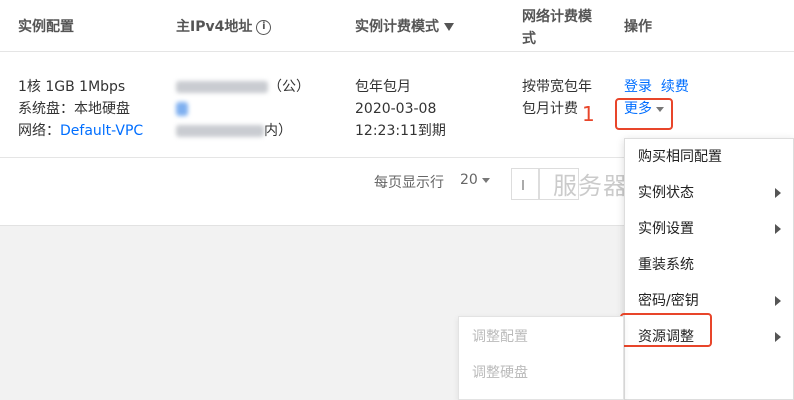 This screenshot has width=794, height=400. I want to click on submenu-item-label: 调整配置, so click(500, 337).